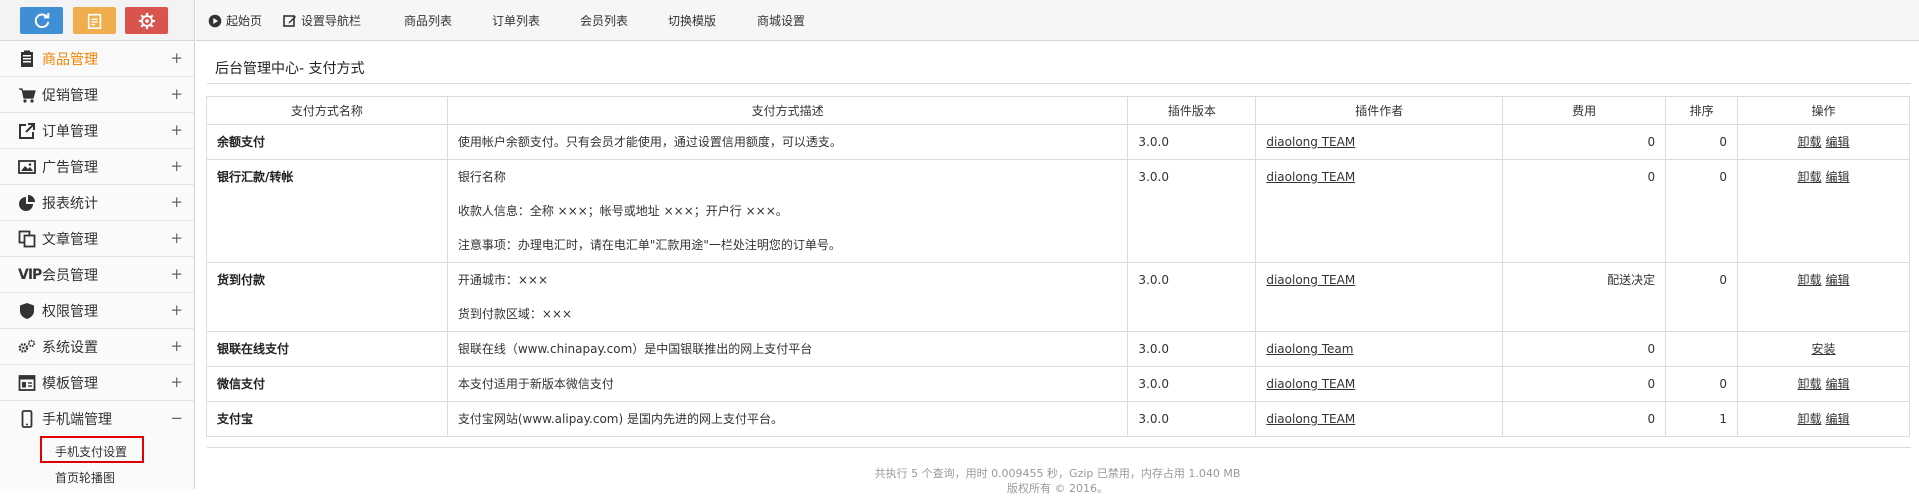  Describe the element at coordinates (176, 418) in the screenshot. I see `collapse-icon: −` at that location.